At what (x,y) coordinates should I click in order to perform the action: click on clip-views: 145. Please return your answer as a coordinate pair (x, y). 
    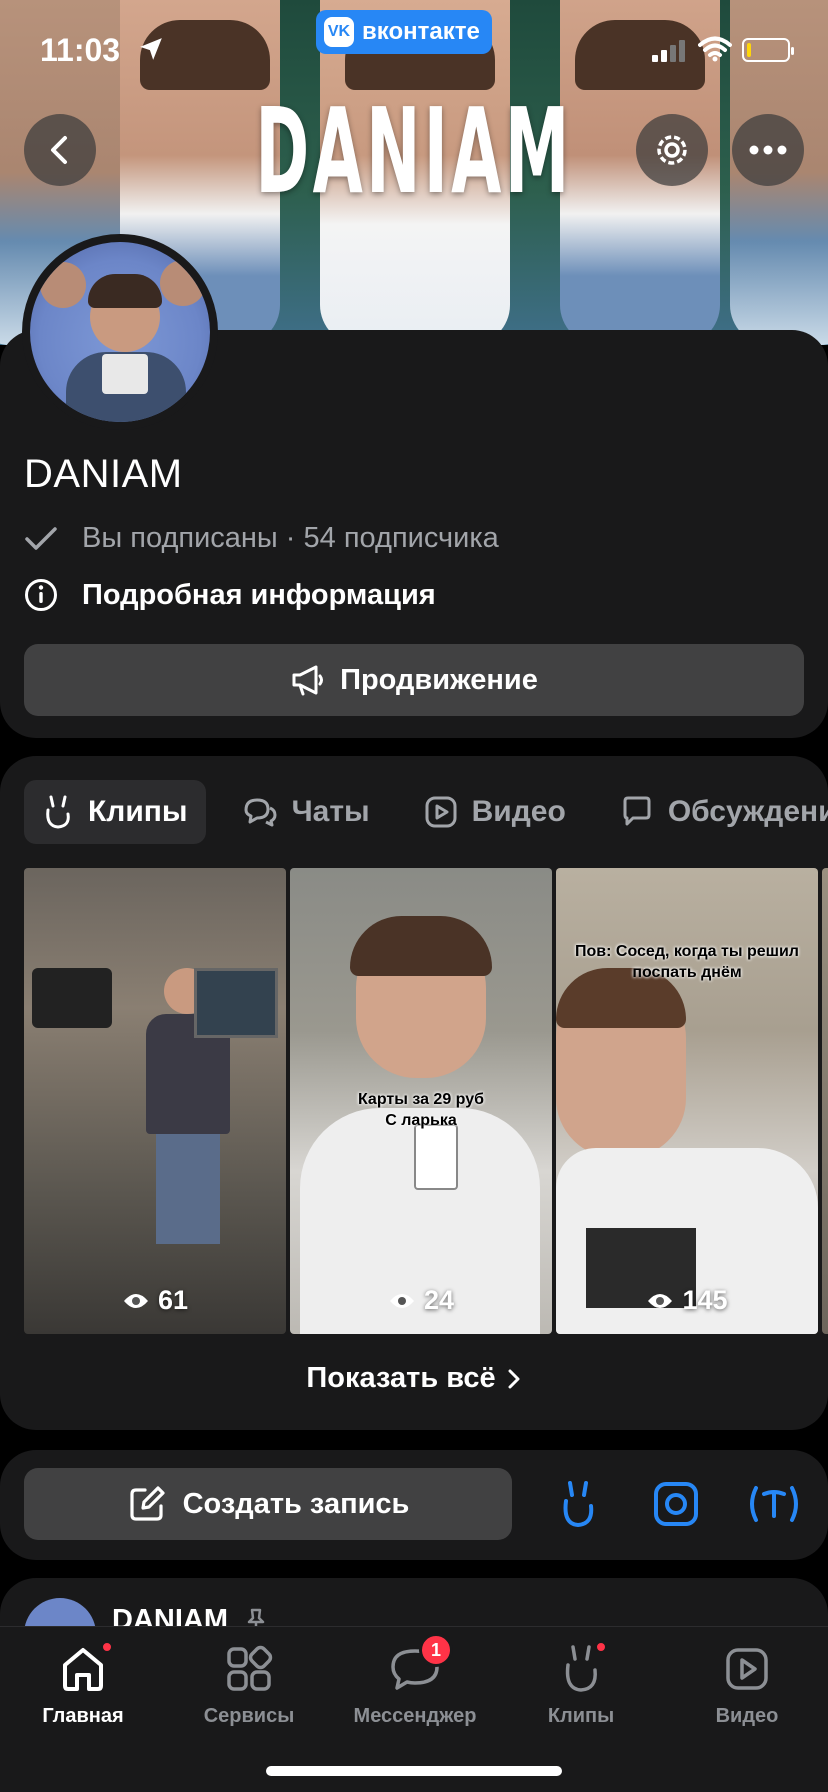
    Looking at the image, I should click on (687, 1300).